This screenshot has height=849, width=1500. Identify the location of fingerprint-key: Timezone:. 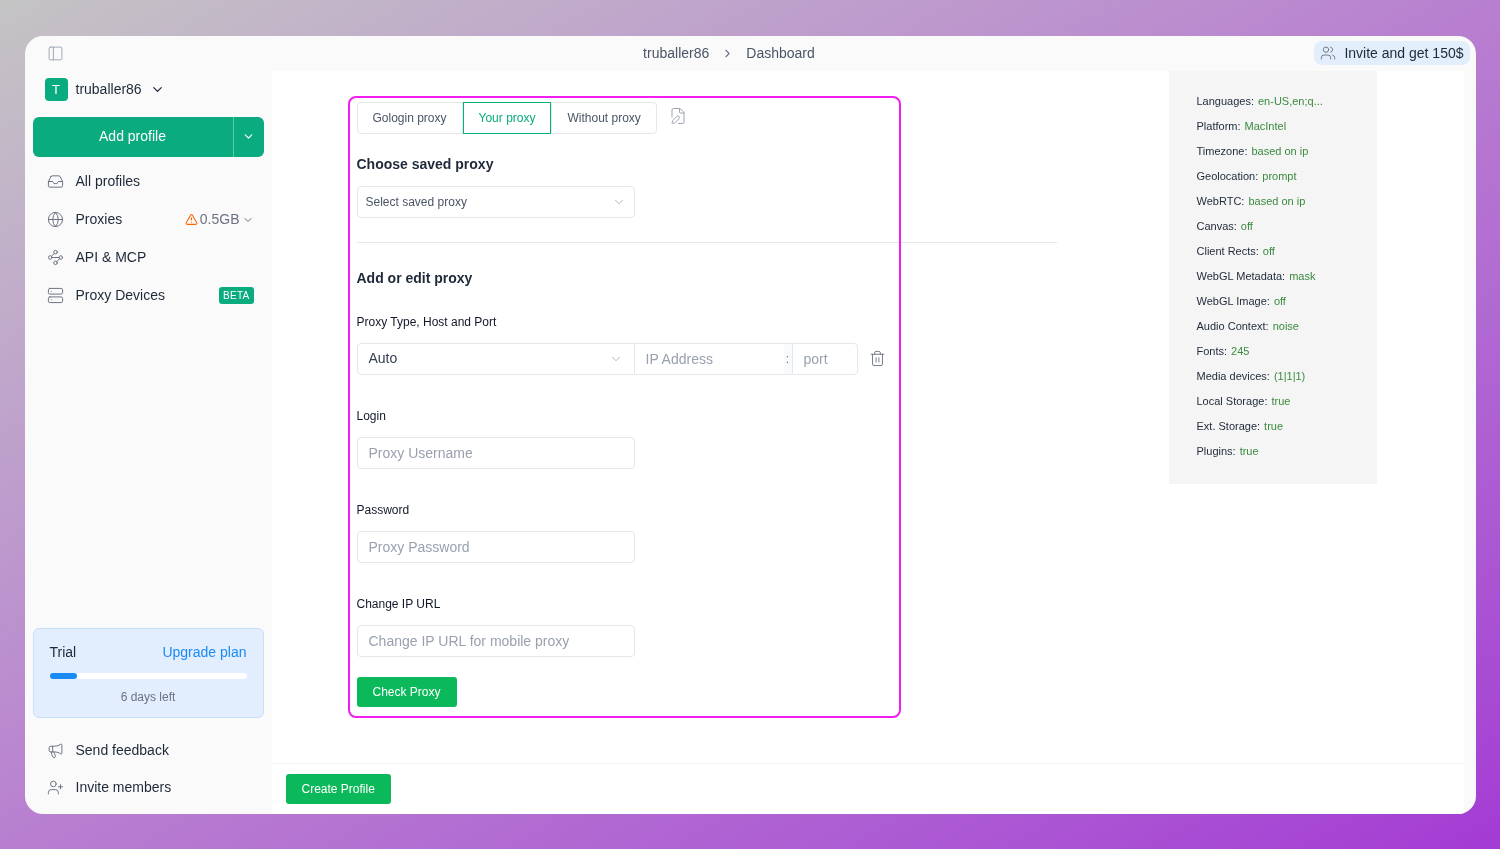
(1222, 151).